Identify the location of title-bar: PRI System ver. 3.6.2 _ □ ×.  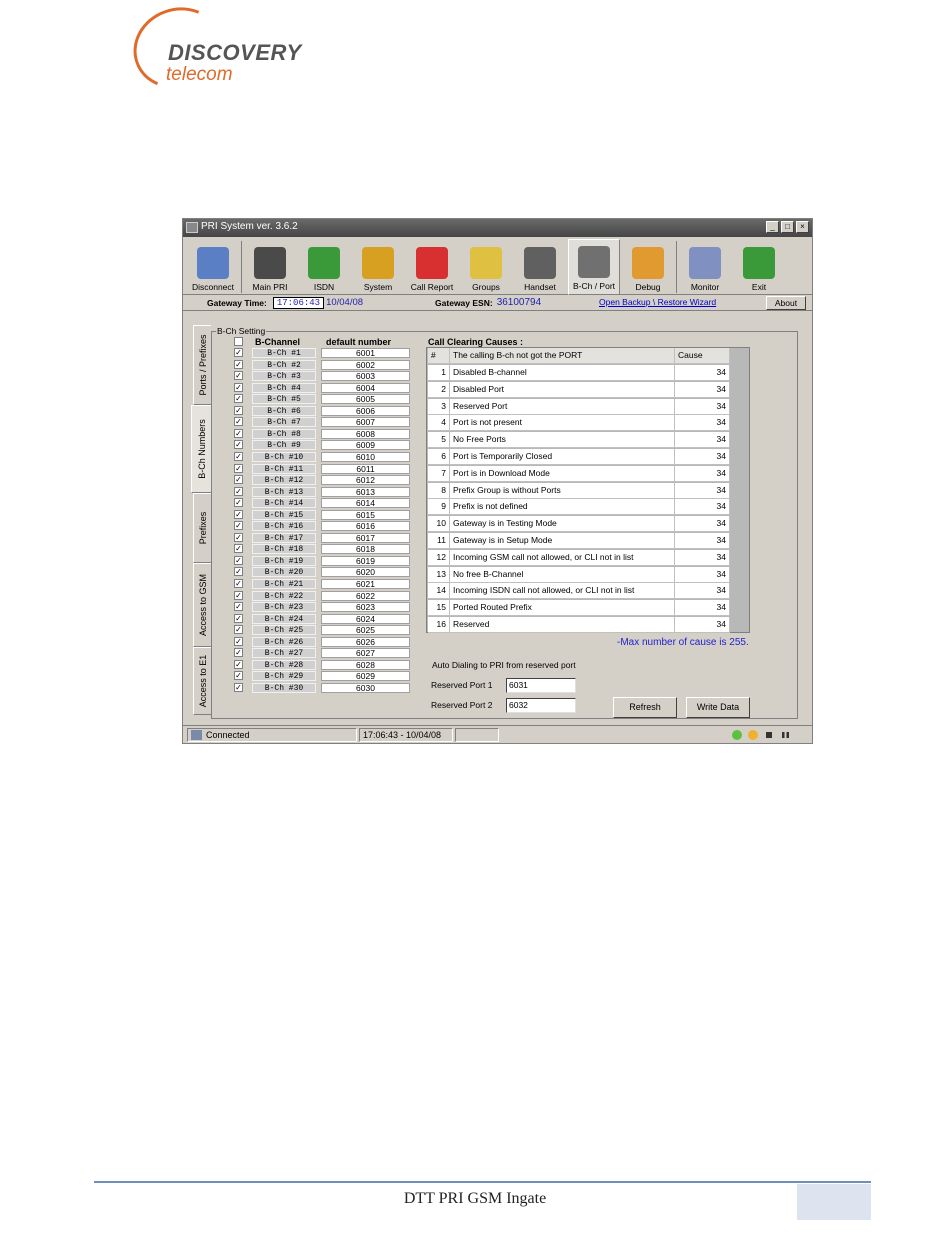
(497, 228).